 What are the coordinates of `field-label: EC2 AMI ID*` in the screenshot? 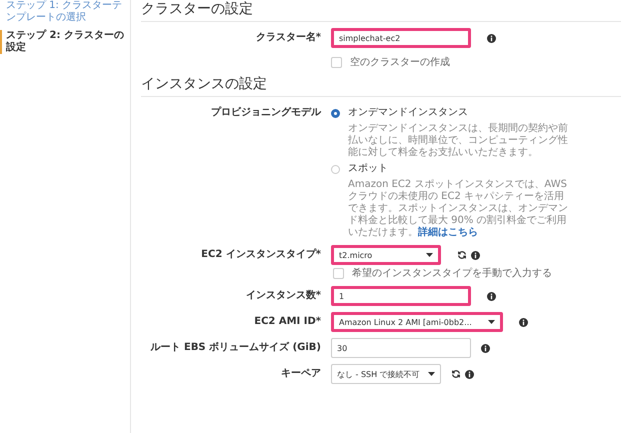 It's located at (287, 322).